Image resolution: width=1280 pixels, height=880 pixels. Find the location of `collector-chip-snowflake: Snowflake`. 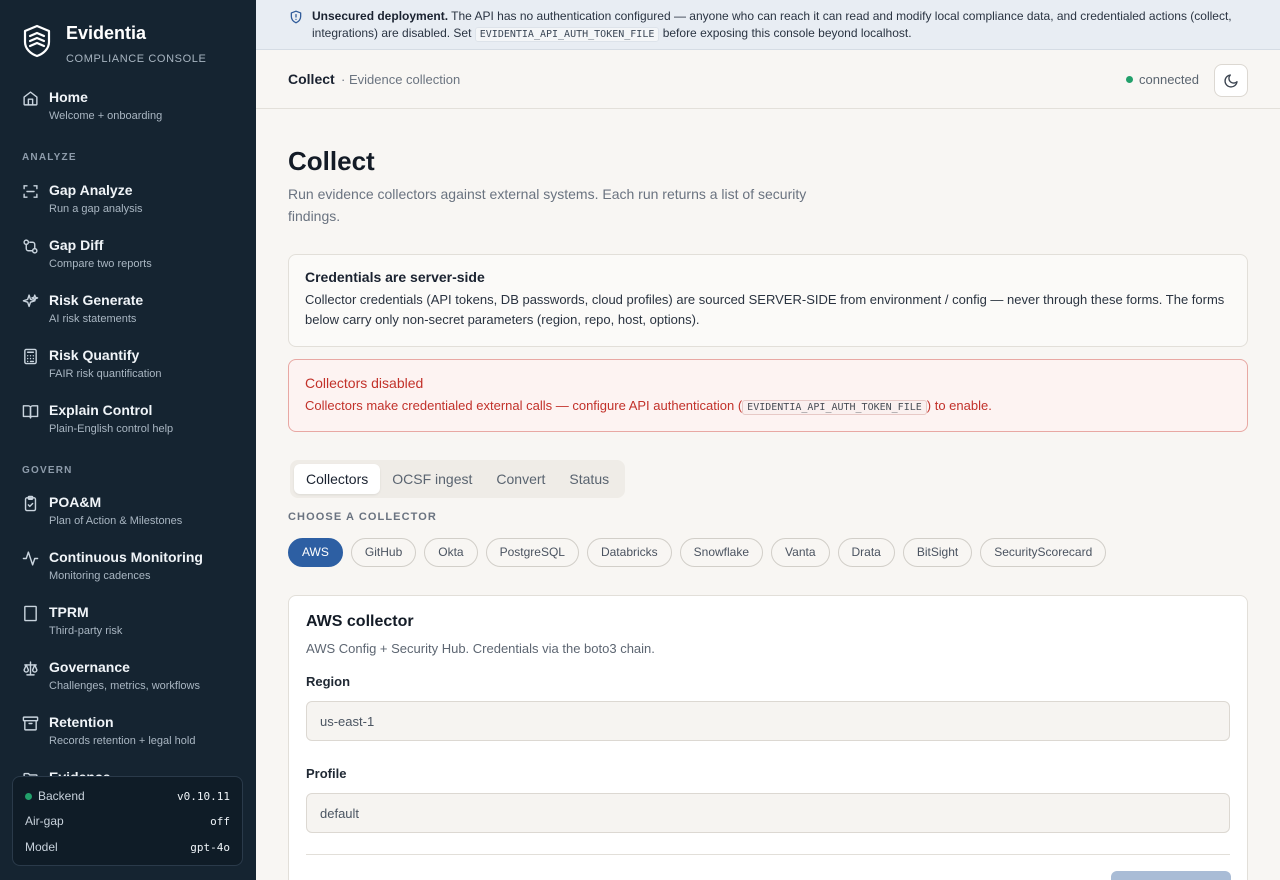

collector-chip-snowflake: Snowflake is located at coordinates (721, 552).